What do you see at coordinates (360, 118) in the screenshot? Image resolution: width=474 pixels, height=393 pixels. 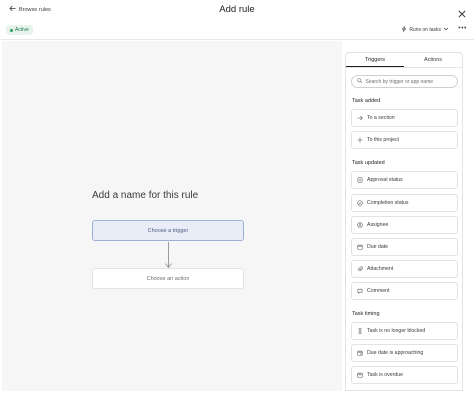 I see `arrow-right-icon` at bounding box center [360, 118].